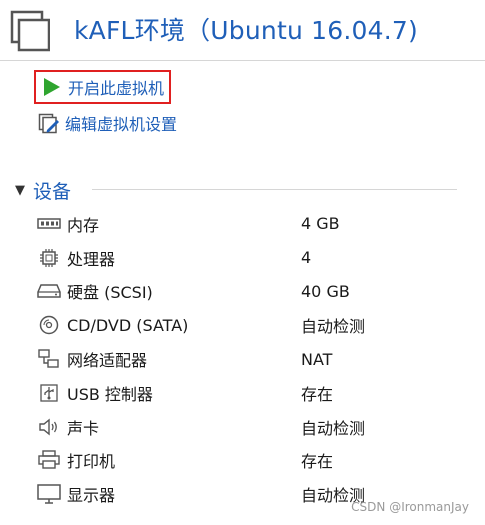 The height and width of the screenshot is (525, 485). What do you see at coordinates (256, 427) in the screenshot?
I see `device-row-sound-card: 声卡 自动检测` at bounding box center [256, 427].